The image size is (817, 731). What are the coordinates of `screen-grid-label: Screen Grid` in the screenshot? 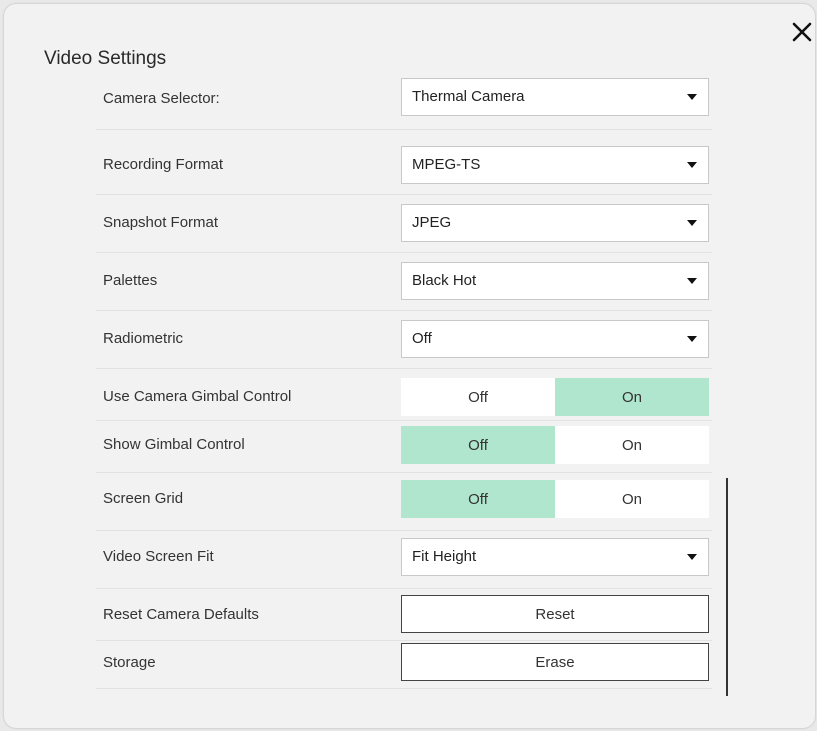 It's located at (143, 498).